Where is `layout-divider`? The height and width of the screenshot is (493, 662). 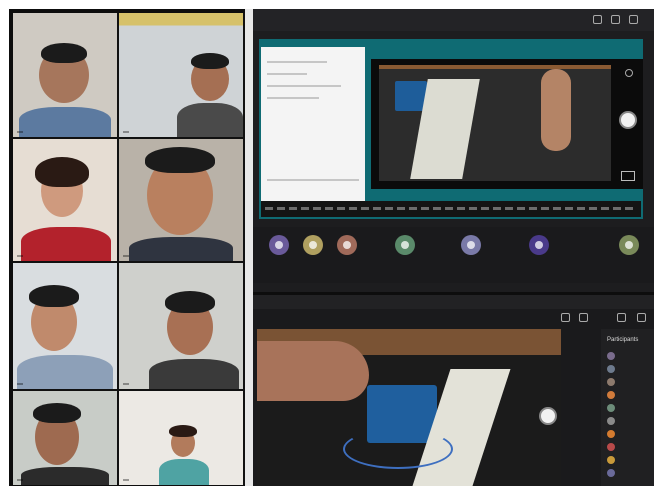
layout-divider is located at coordinates (249, 247).